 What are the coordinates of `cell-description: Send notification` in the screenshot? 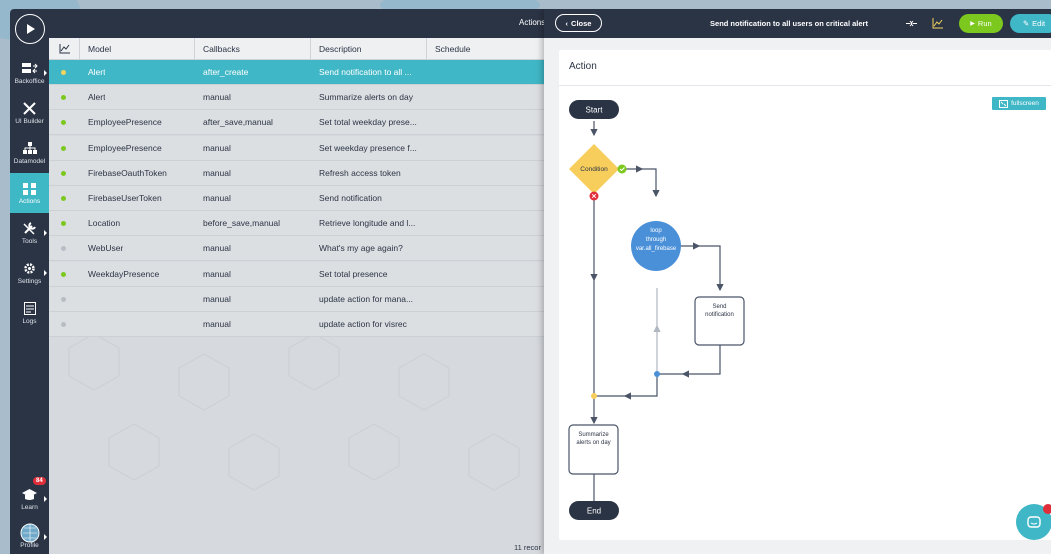 It's located at (350, 198).